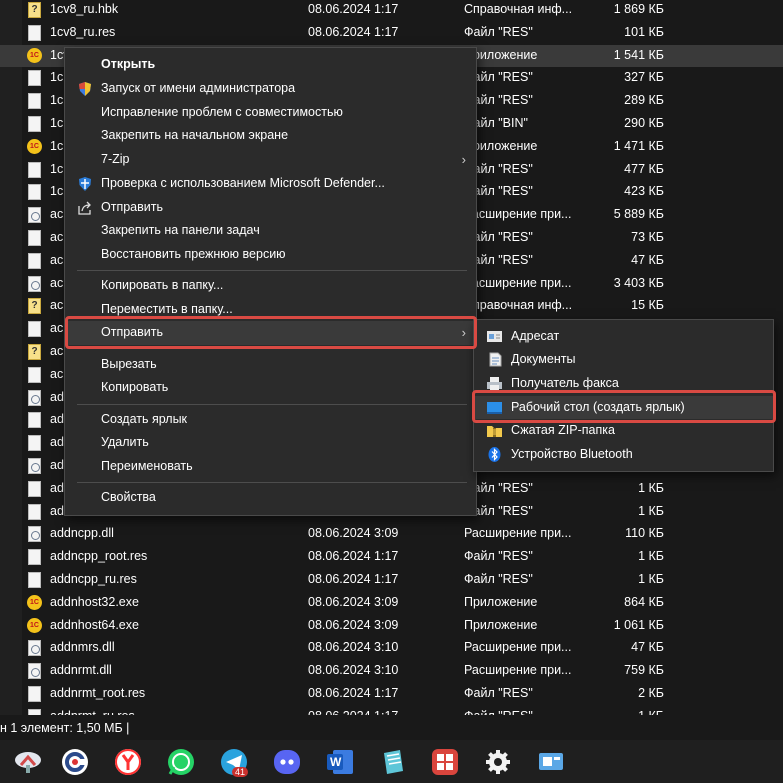 This screenshot has height=783, width=783. Describe the element at coordinates (234, 762) in the screenshot. I see `telegram-icon: 41` at that location.